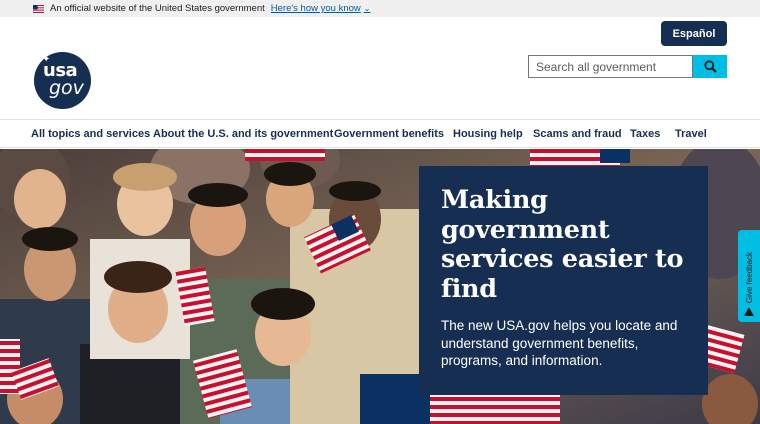 The width and height of the screenshot is (760, 424). Describe the element at coordinates (694, 33) in the screenshot. I see `espanol-button: Español` at that location.